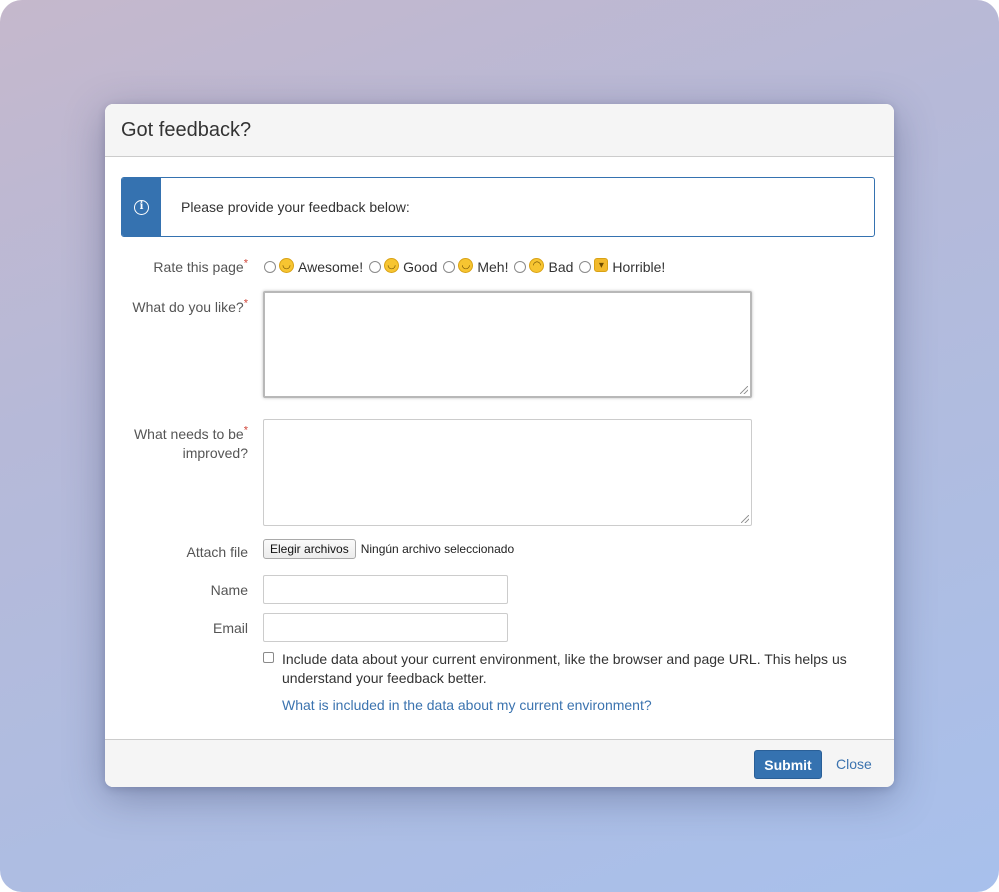 This screenshot has height=892, width=999. Describe the element at coordinates (190, 306) in the screenshot. I see `like-label: What do you like?*` at that location.